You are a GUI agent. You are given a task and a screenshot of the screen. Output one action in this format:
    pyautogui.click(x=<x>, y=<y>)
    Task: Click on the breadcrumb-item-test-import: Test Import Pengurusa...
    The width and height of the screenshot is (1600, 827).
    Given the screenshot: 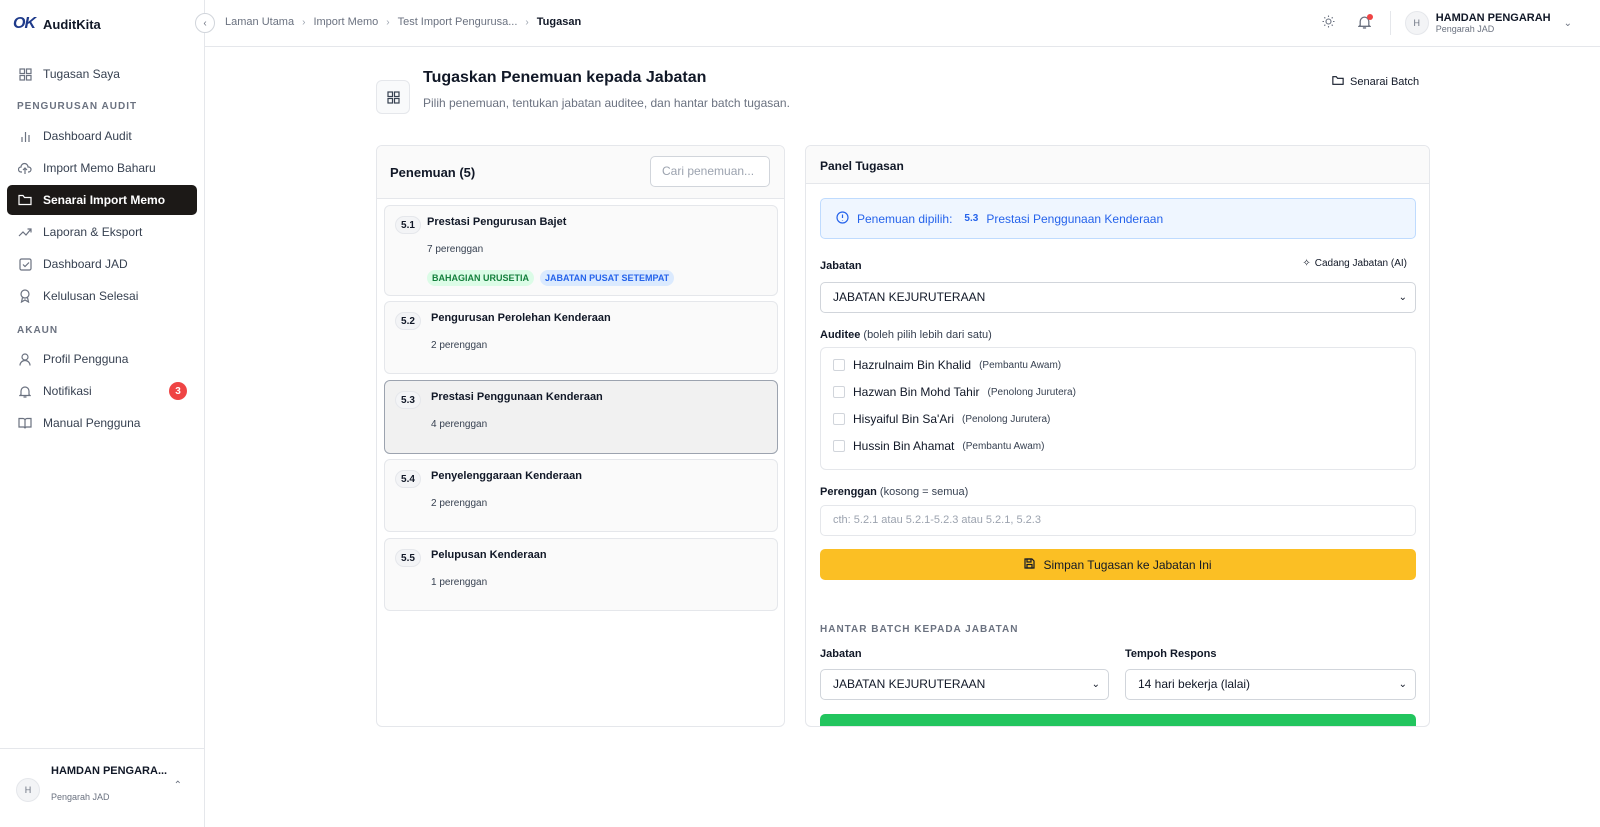 What is the action you would take?
    pyautogui.click(x=458, y=22)
    